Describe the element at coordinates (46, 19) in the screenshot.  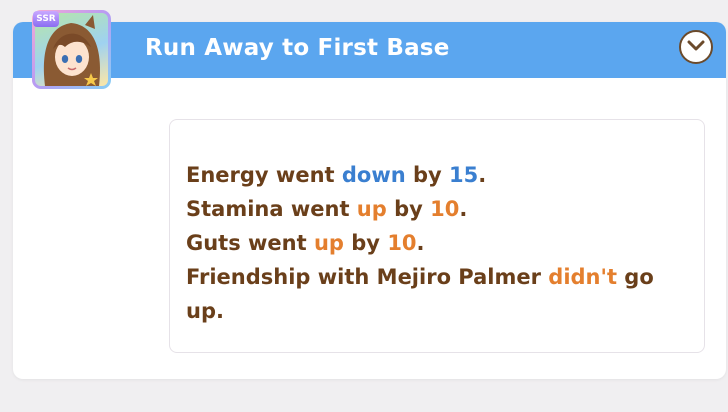
I see `rarity-badge: SSR` at that location.